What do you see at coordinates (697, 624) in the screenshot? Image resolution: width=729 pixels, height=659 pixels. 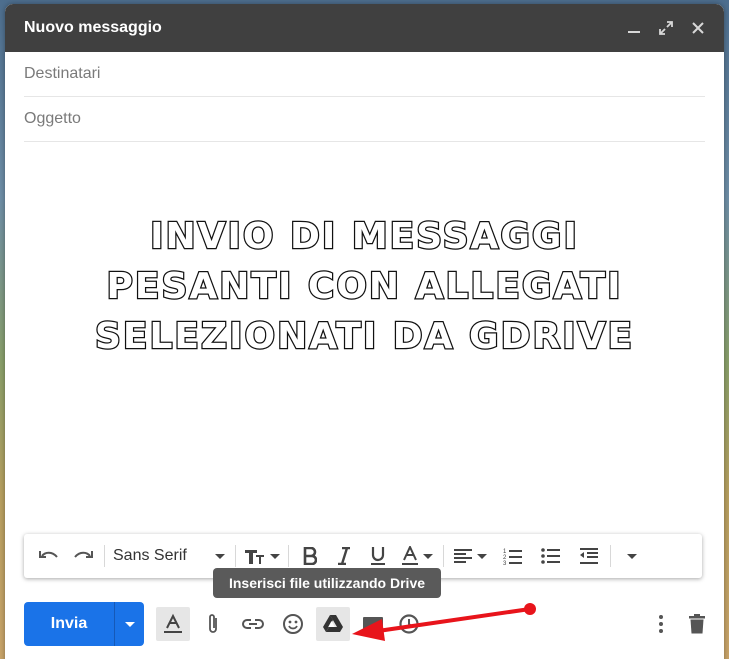 I see `trash-icon` at bounding box center [697, 624].